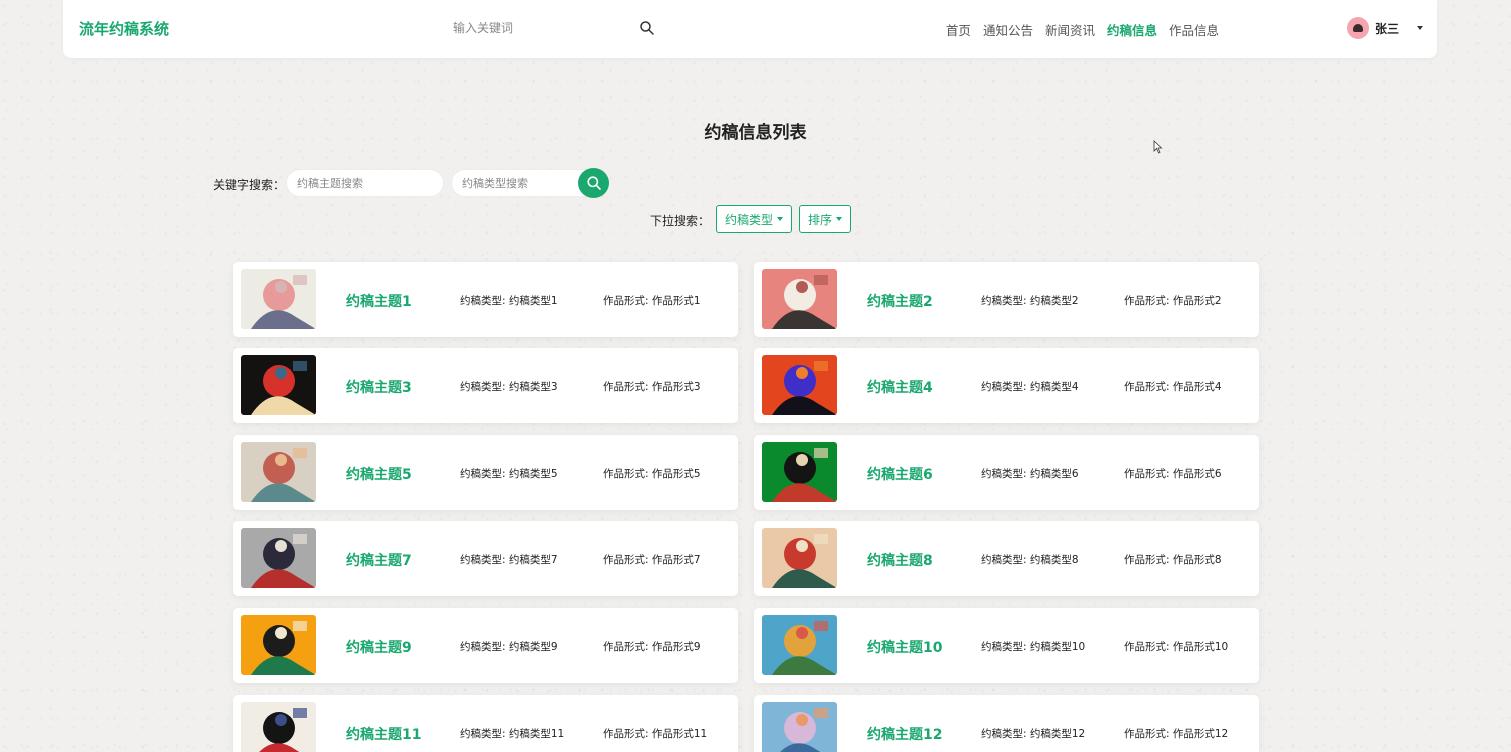 The width and height of the screenshot is (1511, 752). I want to click on card-type: 约稿类型: 约稿类型9, so click(509, 647).